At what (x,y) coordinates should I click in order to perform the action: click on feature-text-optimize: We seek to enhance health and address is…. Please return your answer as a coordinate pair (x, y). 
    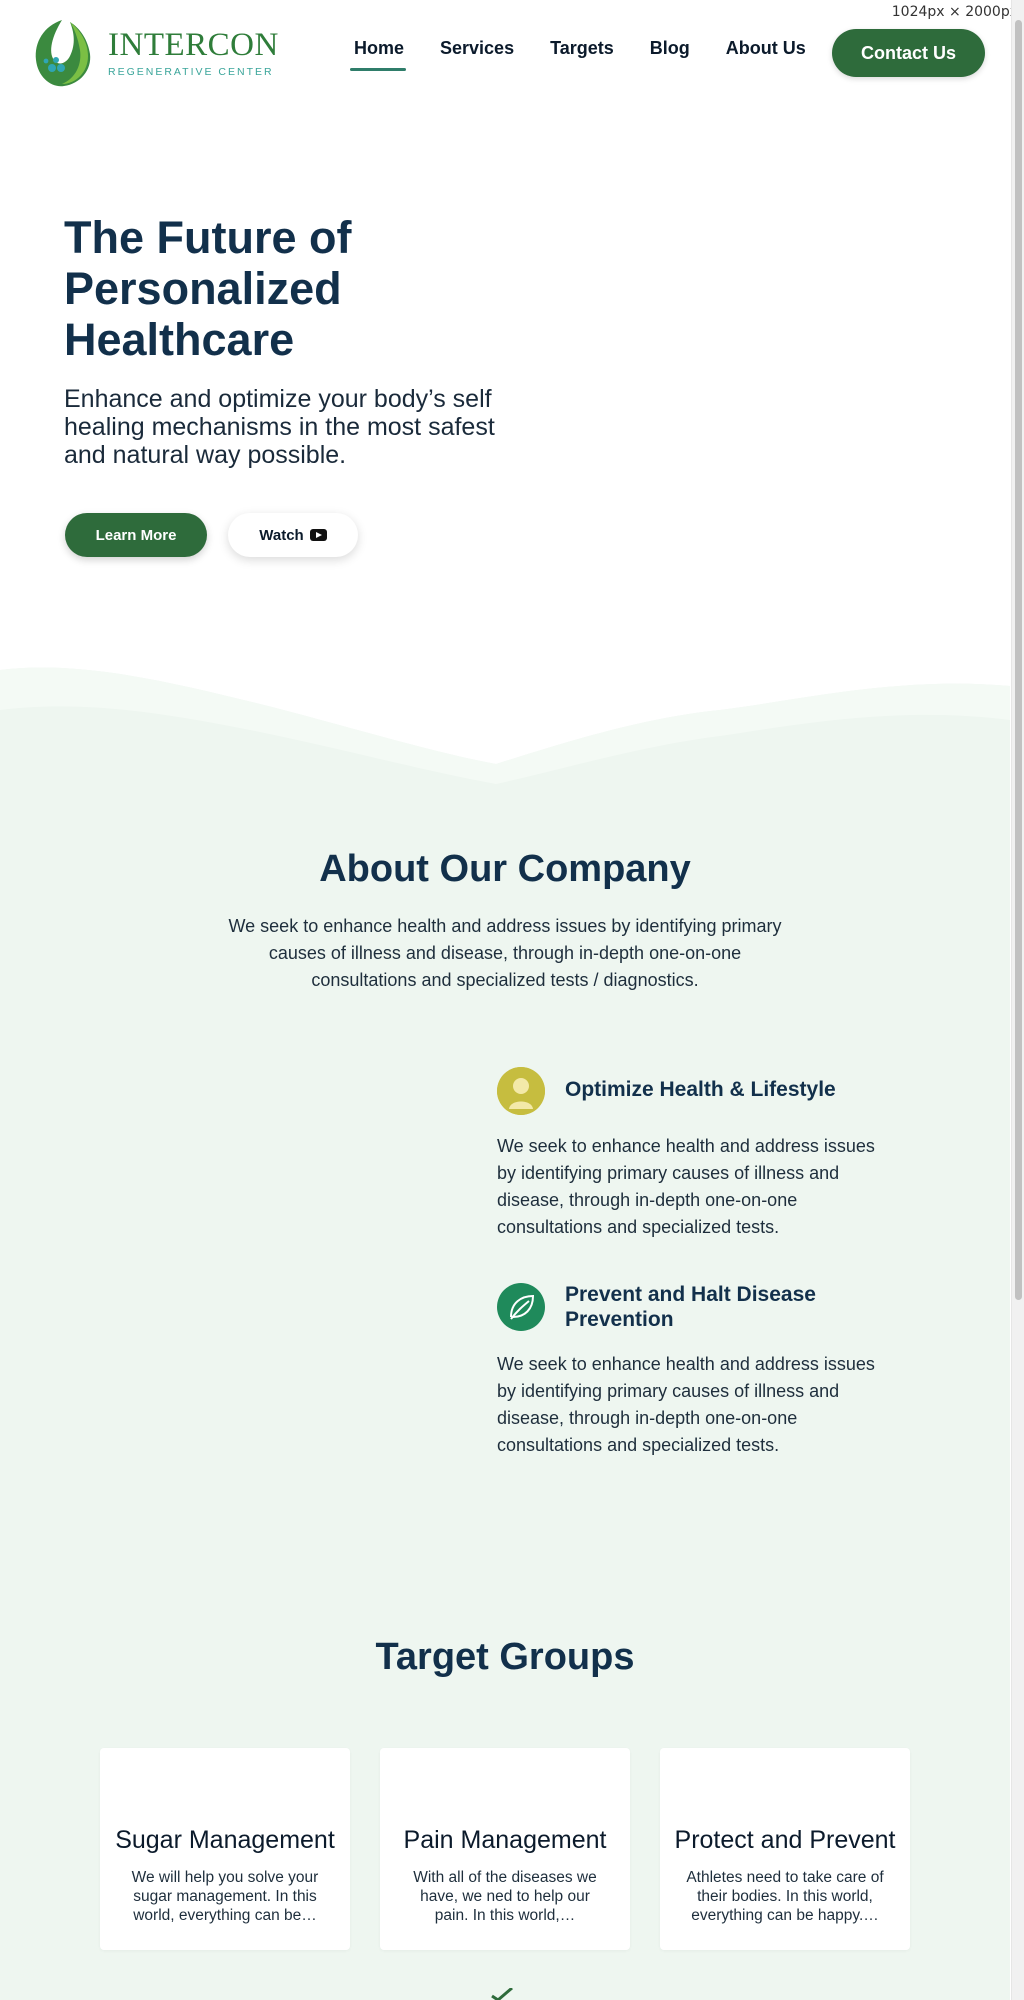
    Looking at the image, I should click on (686, 1186).